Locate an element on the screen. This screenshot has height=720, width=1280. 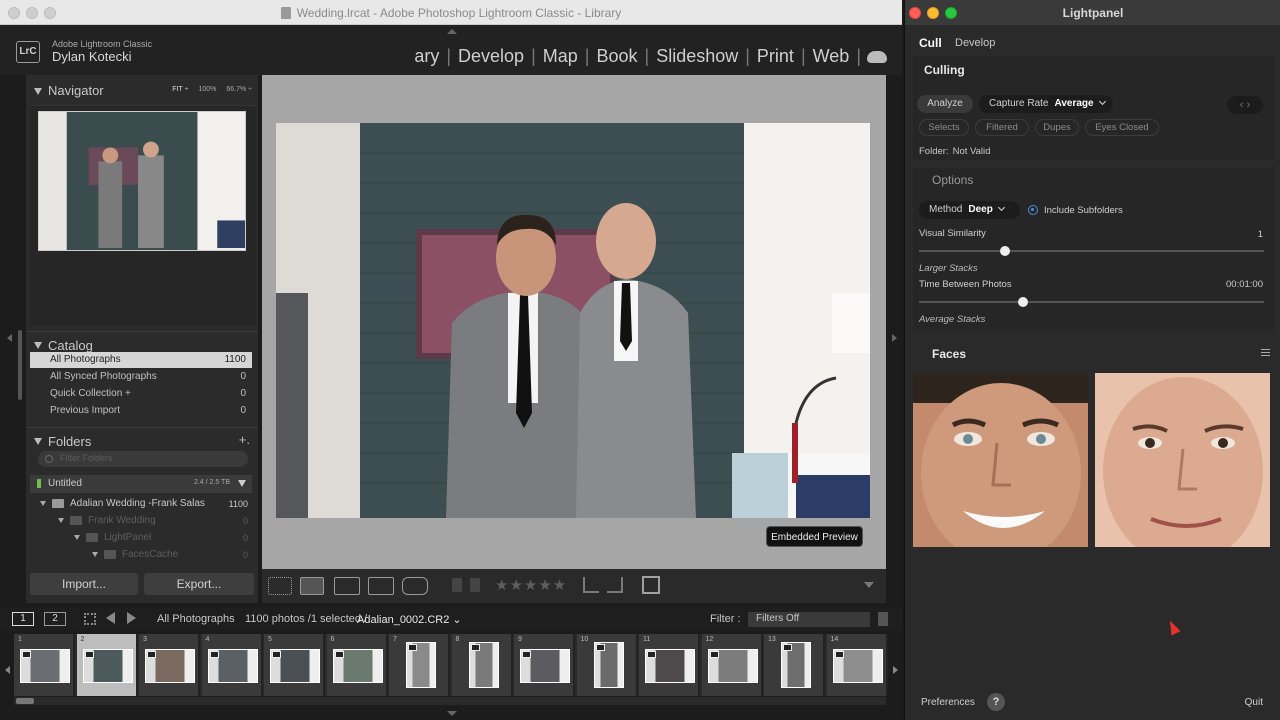
filter-select: Filters Off is located at coordinates (809, 619).